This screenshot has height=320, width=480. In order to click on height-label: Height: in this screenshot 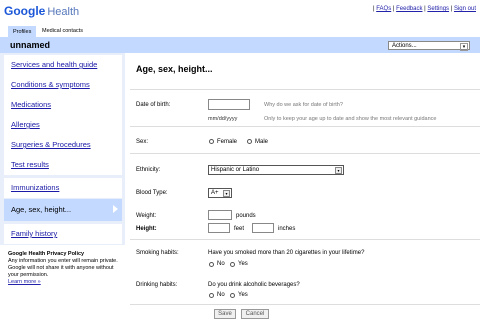, I will do `click(146, 229)`.